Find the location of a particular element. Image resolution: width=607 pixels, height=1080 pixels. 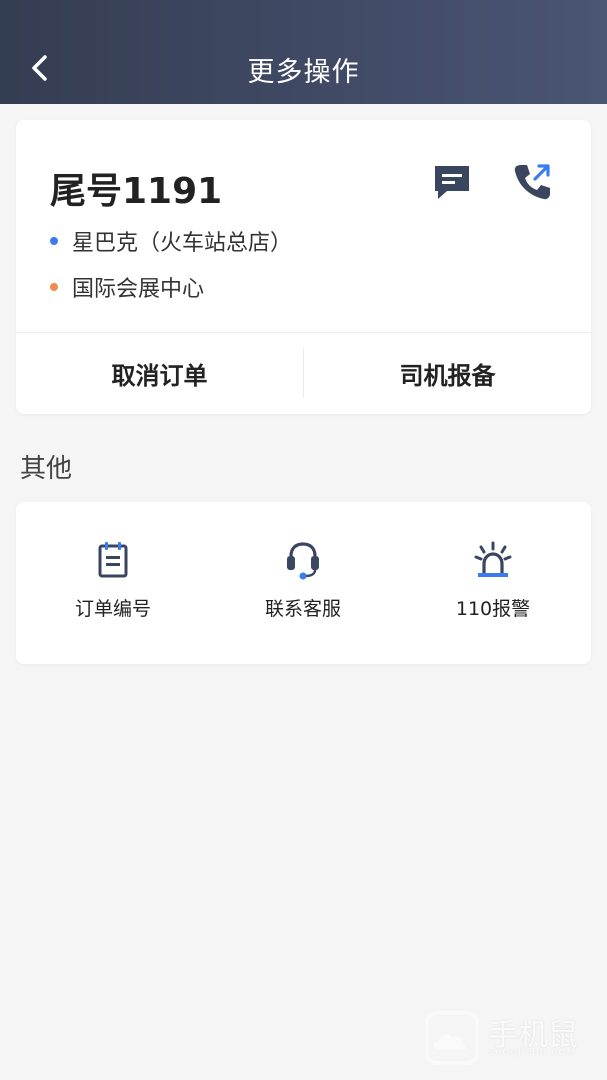

page-title: 更多操作 is located at coordinates (303, 72).